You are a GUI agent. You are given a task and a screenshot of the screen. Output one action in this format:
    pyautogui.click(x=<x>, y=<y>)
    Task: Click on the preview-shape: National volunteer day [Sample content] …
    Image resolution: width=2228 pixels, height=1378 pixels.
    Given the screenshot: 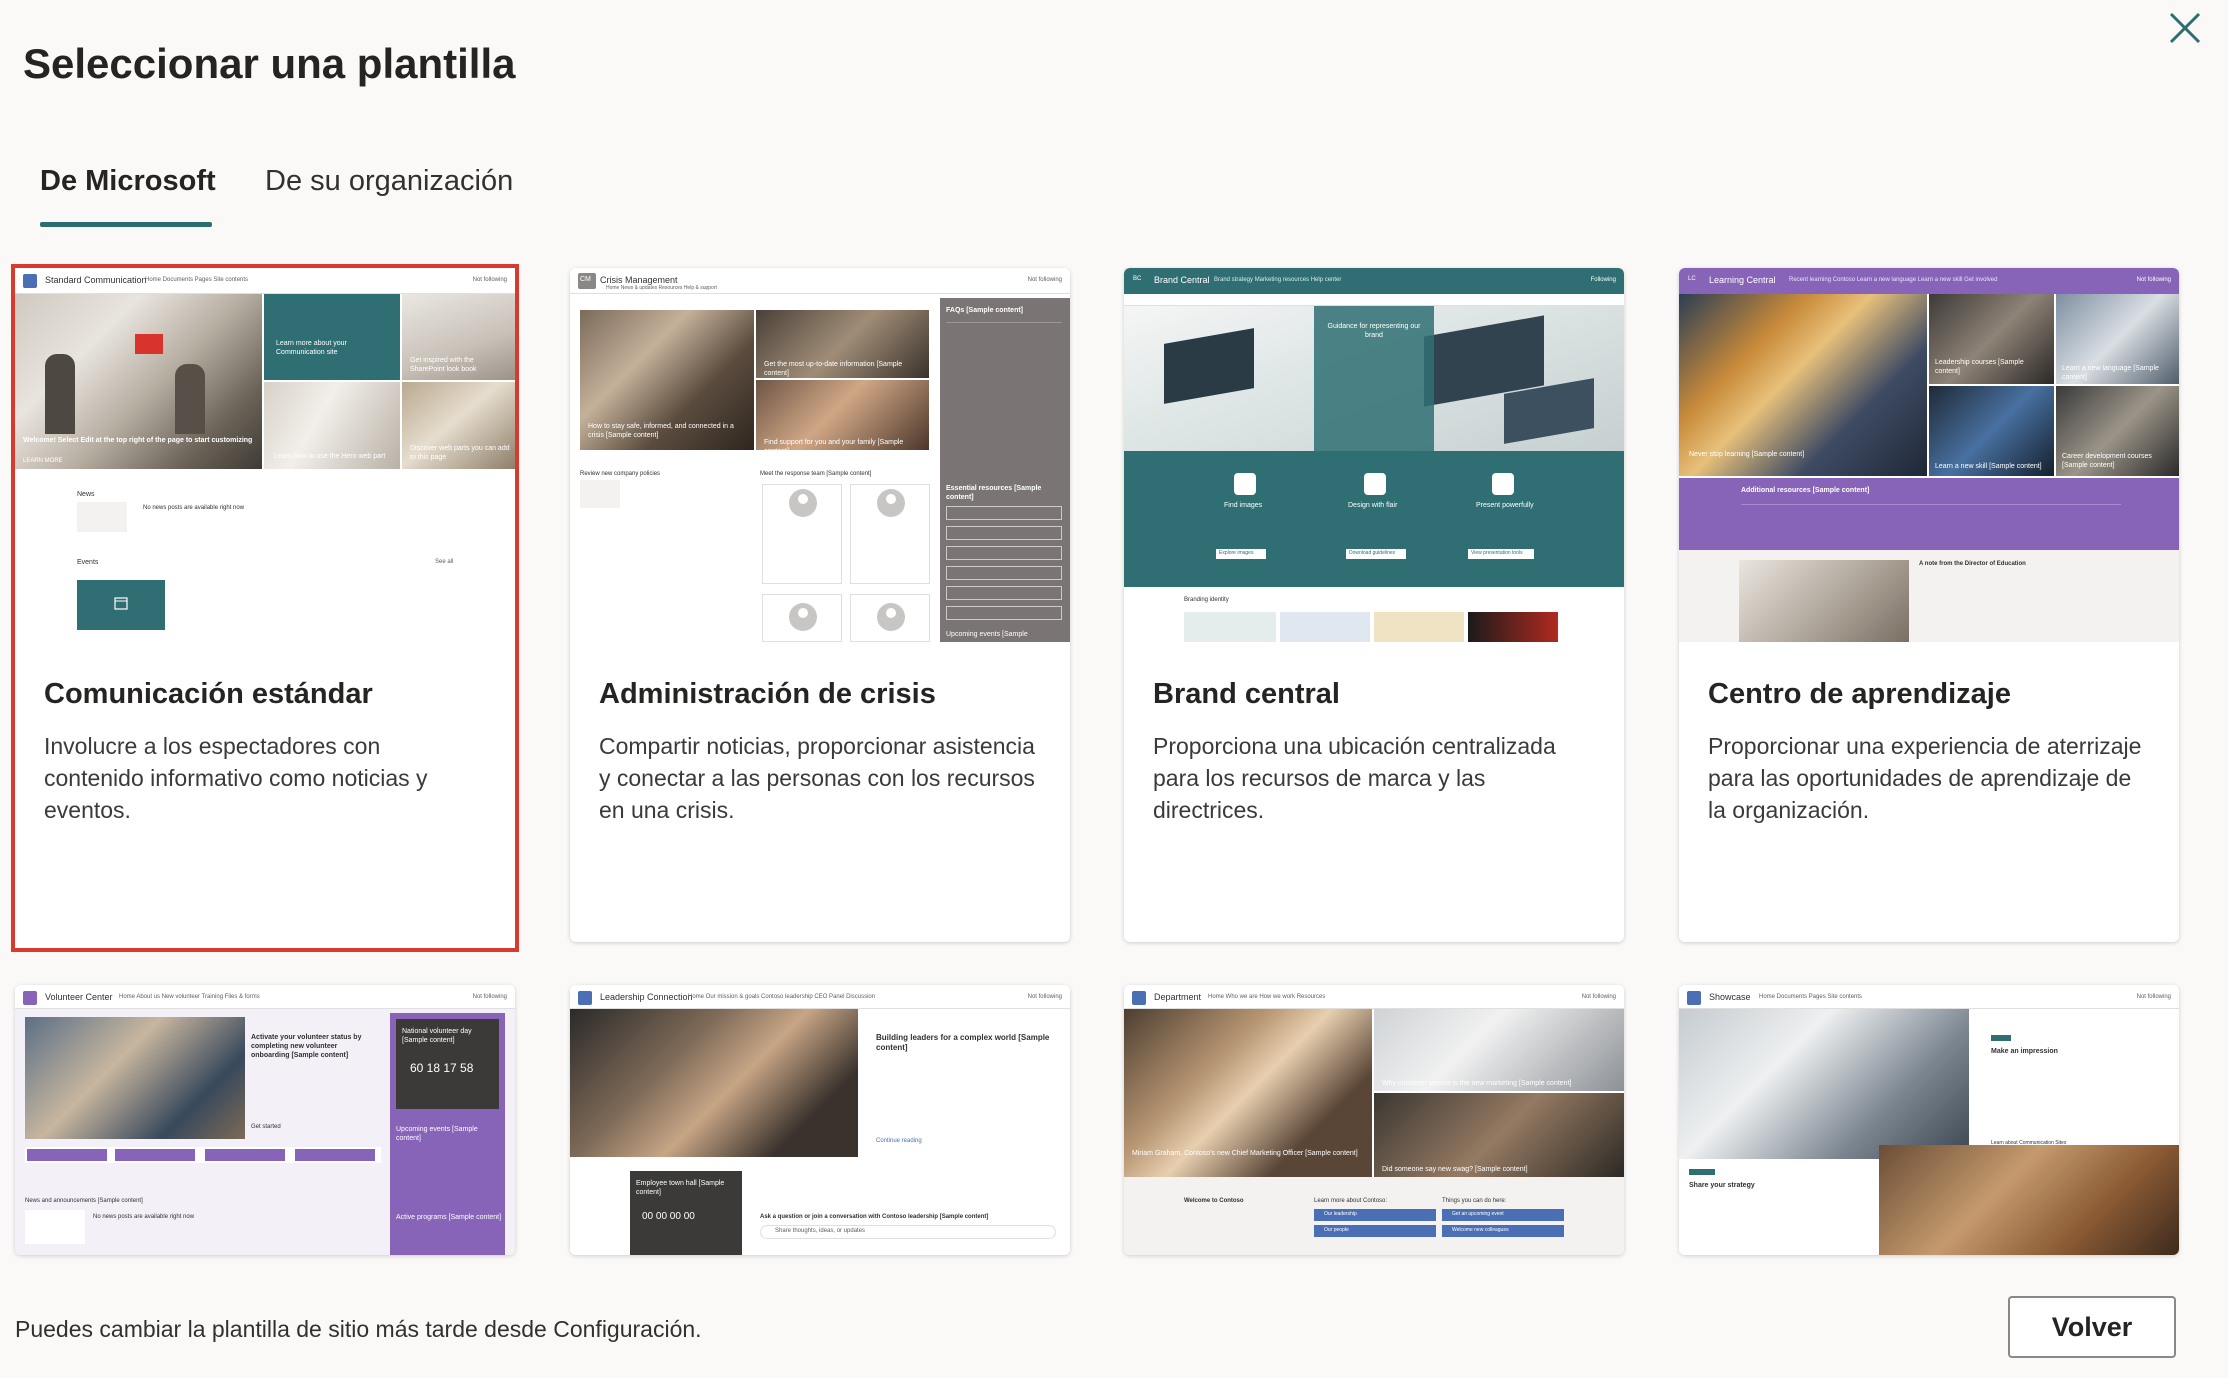 What is the action you would take?
    pyautogui.click(x=447, y=1134)
    